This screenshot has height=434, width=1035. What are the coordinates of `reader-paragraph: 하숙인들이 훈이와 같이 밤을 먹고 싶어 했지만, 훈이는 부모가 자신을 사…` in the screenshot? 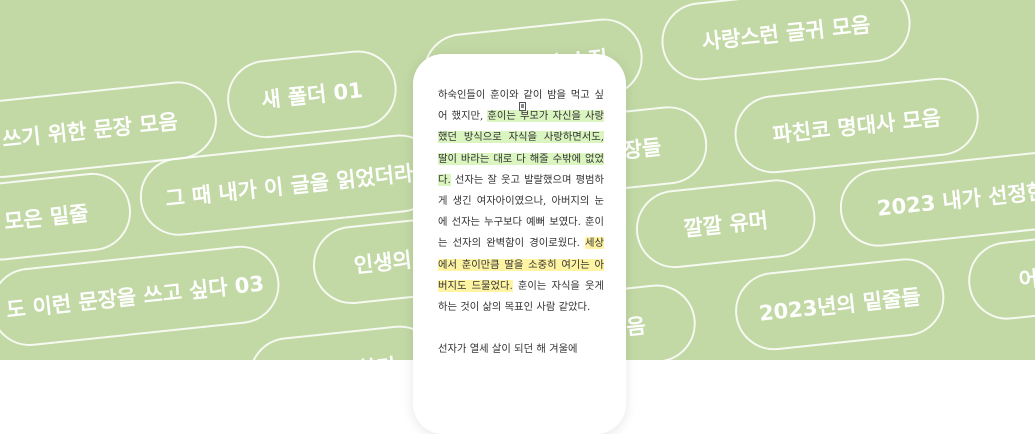 It's located at (521, 201).